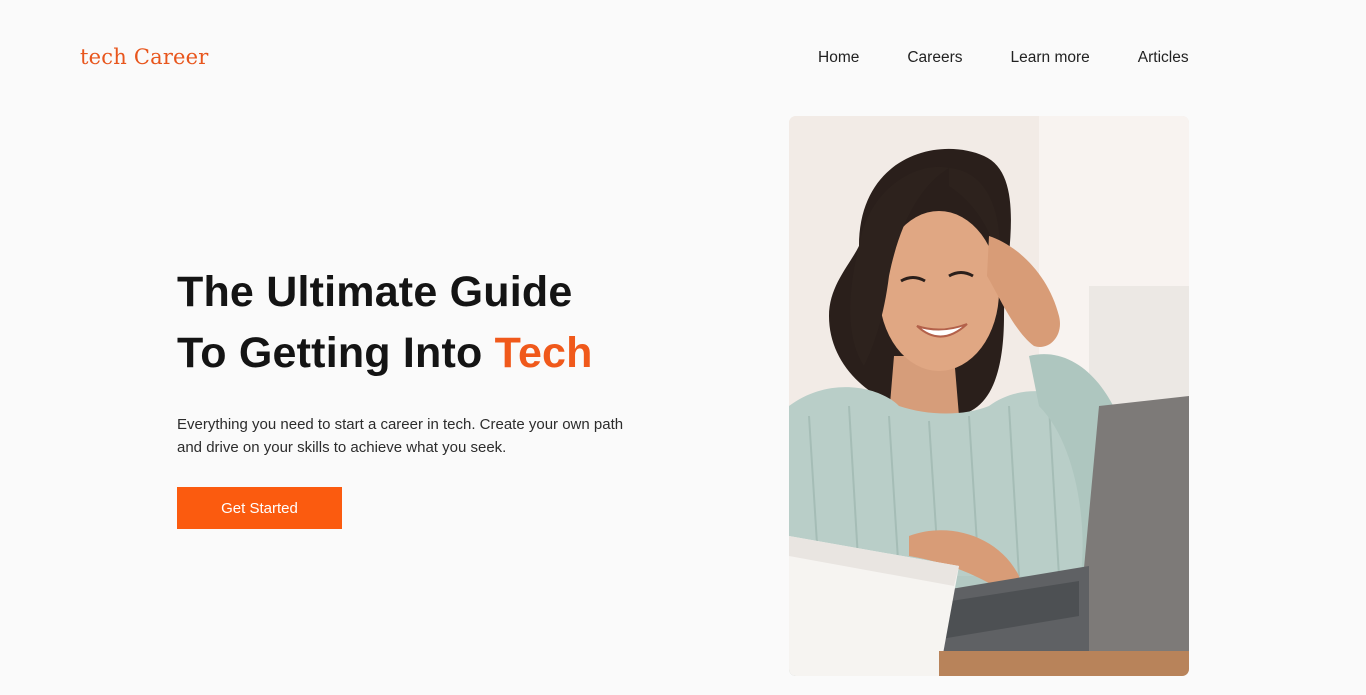  What do you see at coordinates (144, 57) in the screenshot?
I see `site-logo: tech Career` at bounding box center [144, 57].